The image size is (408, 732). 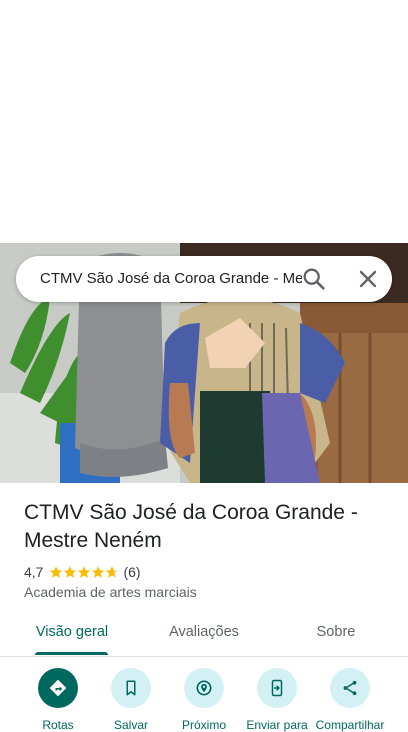 I want to click on save-button: Salvar, so click(x=131, y=700).